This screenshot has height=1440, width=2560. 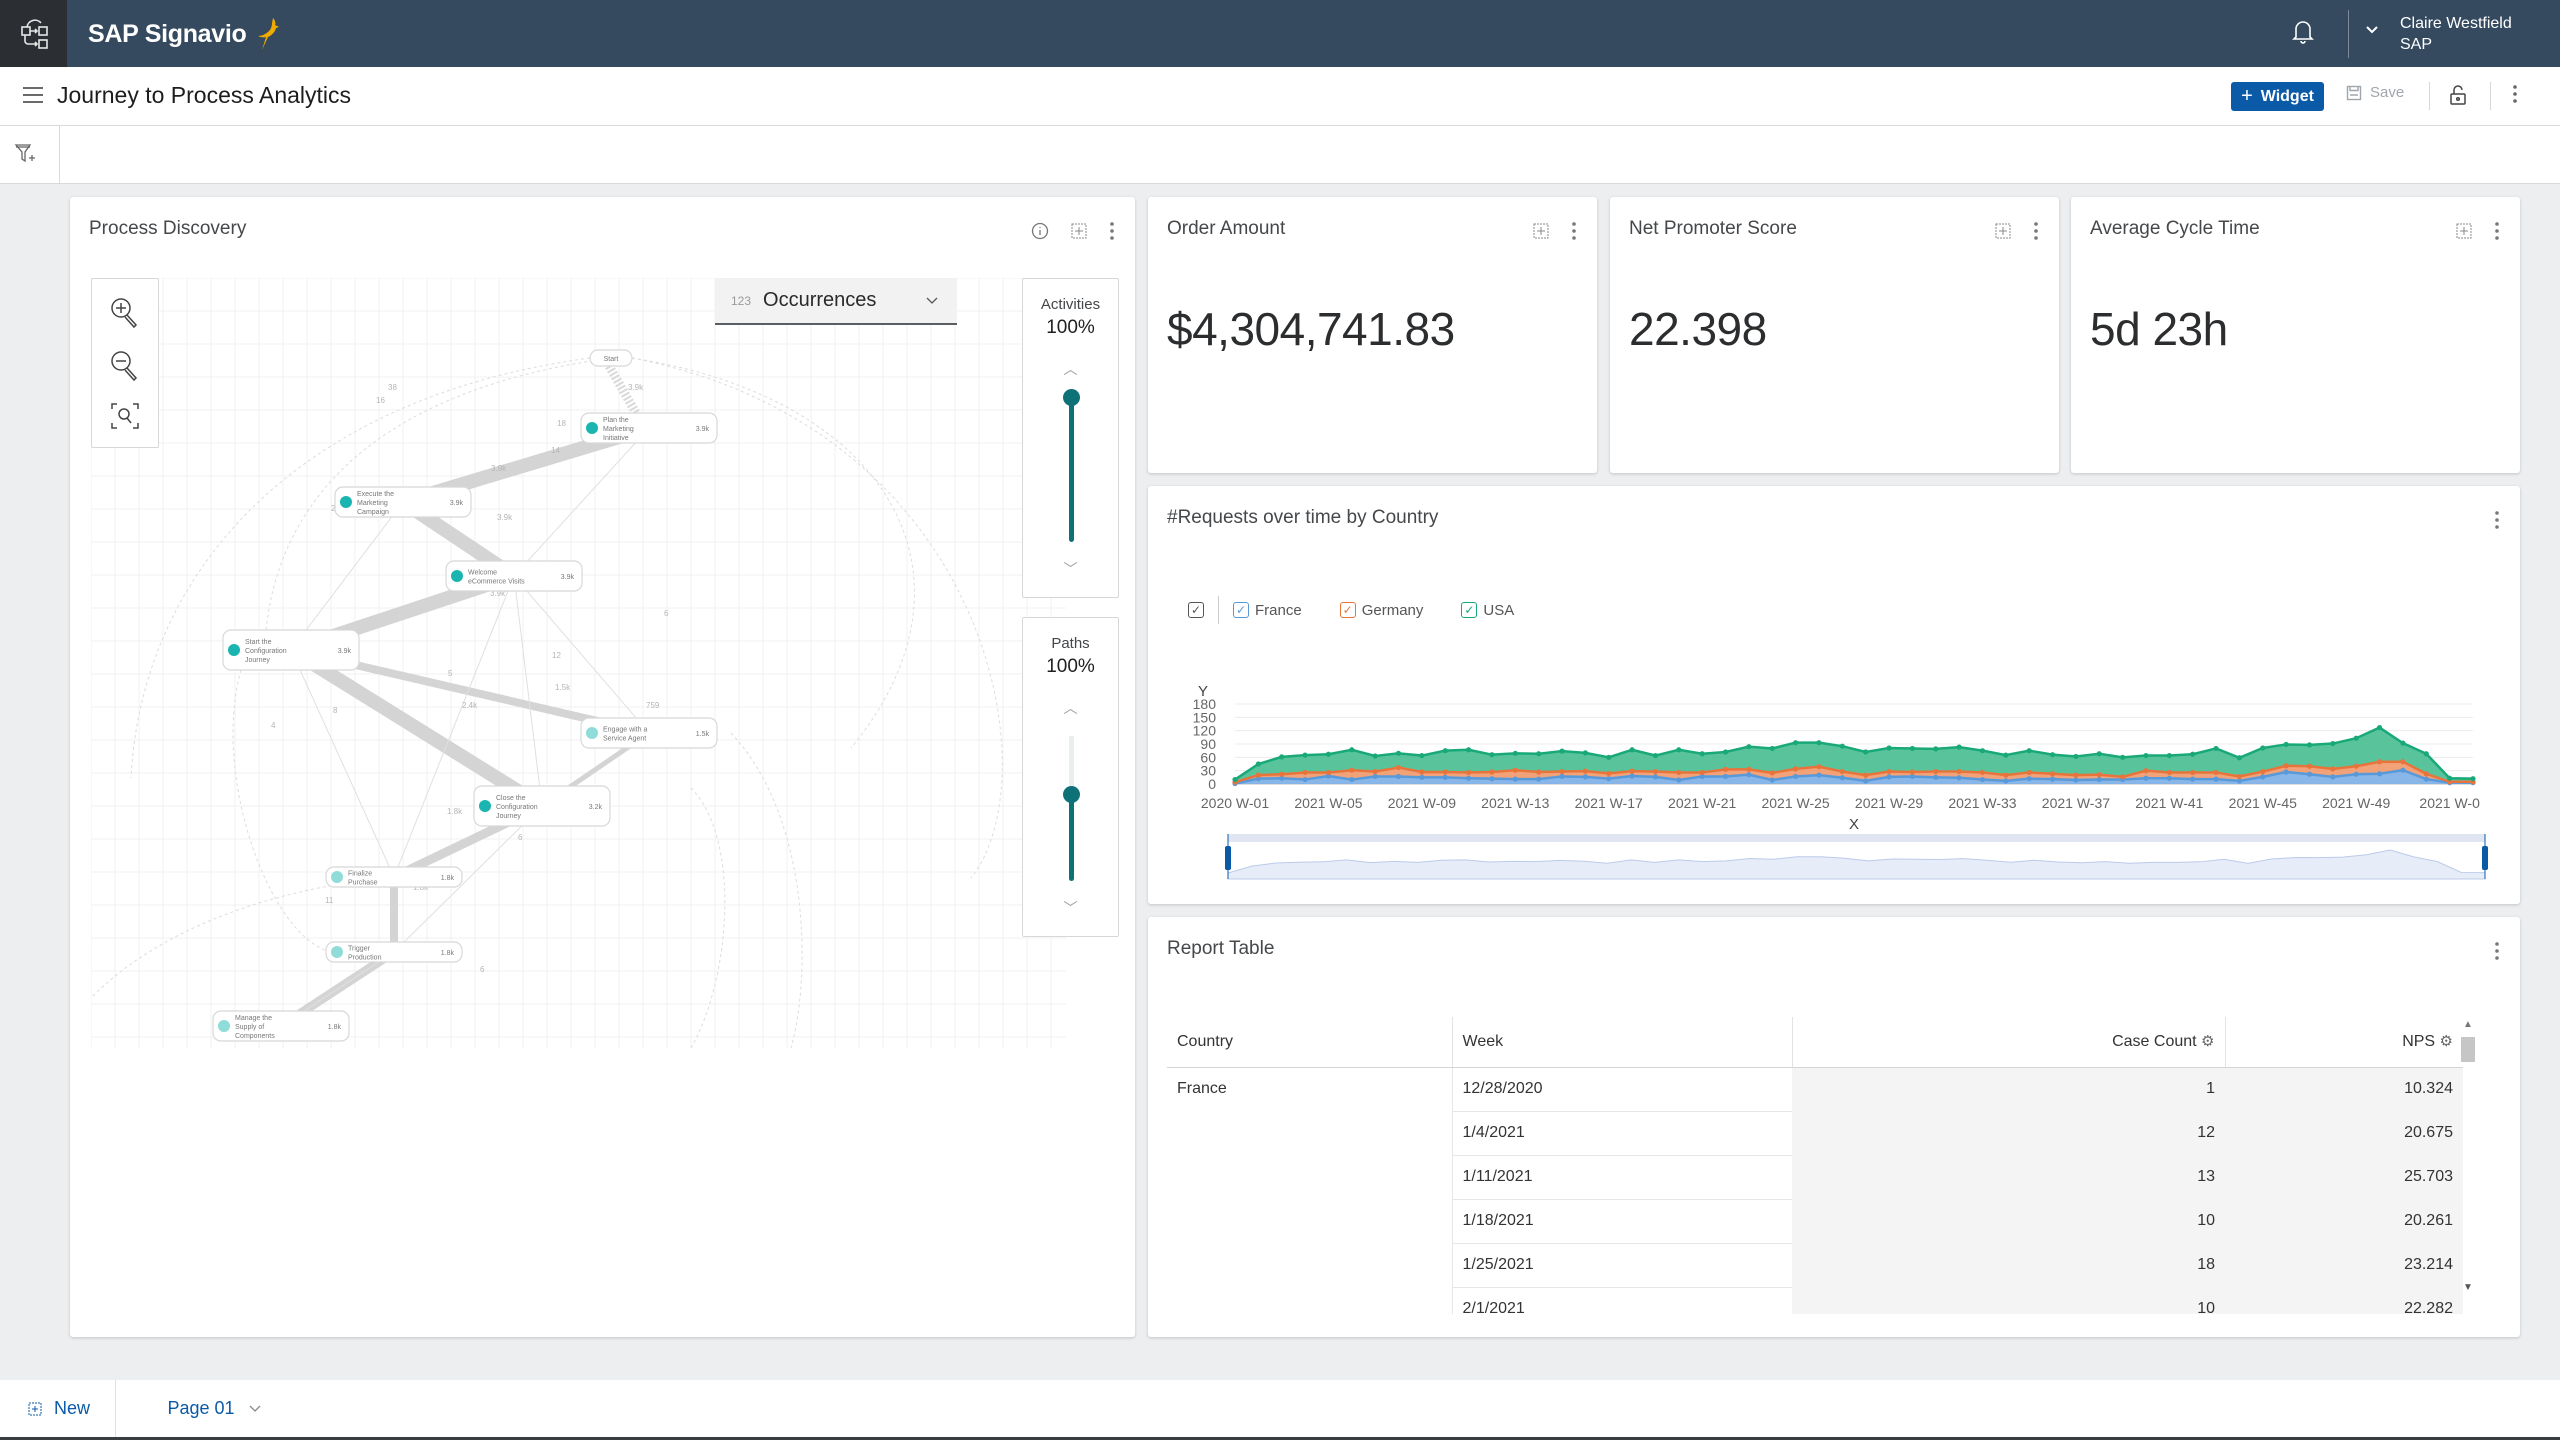 What do you see at coordinates (291, 650) in the screenshot?
I see `activity-node: Start the Configuration Journey 3.9k` at bounding box center [291, 650].